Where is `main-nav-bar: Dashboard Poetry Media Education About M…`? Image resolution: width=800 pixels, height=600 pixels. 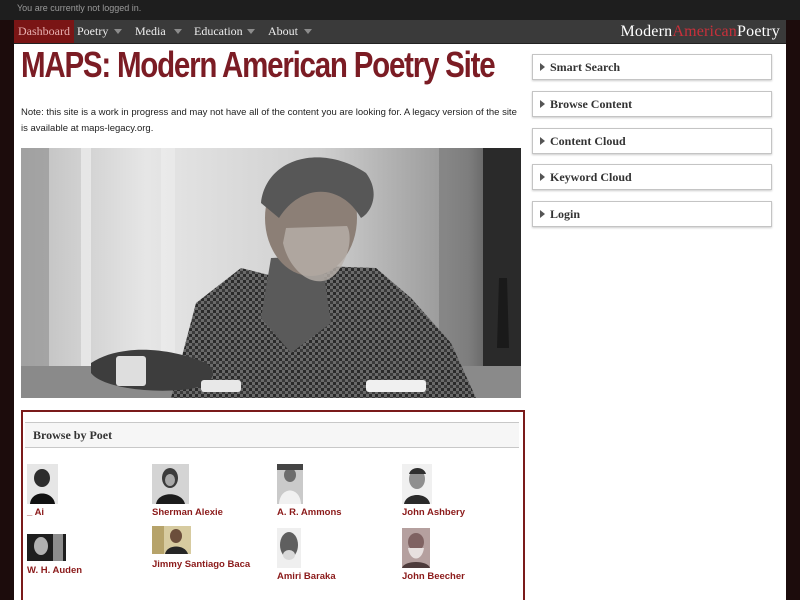 main-nav-bar: Dashboard Poetry Media Education About M… is located at coordinates (400, 32).